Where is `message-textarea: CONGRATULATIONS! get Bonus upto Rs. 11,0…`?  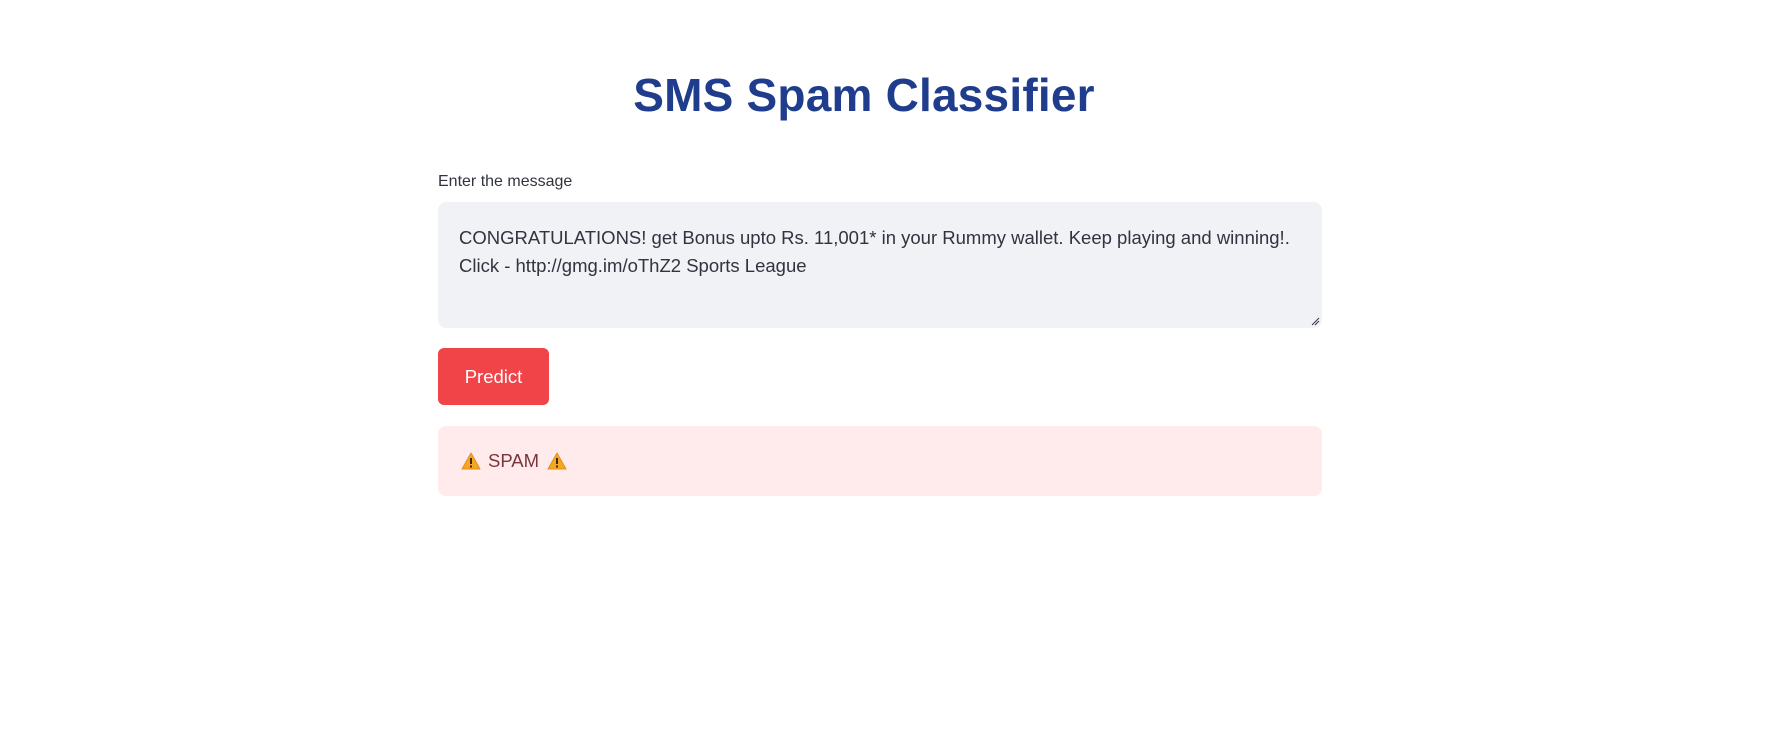 message-textarea: CONGRATULATIONS! get Bonus upto Rs. 11,0… is located at coordinates (880, 265).